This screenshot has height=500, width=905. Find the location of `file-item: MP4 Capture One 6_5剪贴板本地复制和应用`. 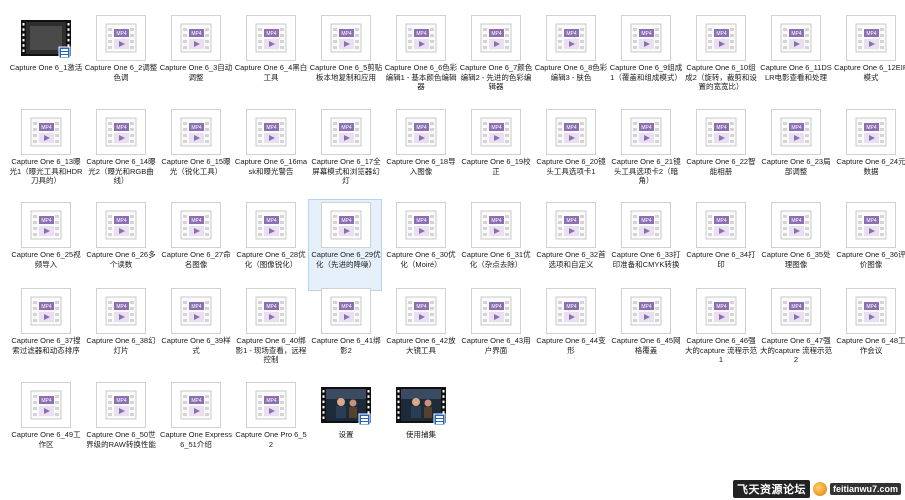

file-item: MP4 Capture One 6_5剪贴板本地复制和应用 is located at coordinates (345, 58).